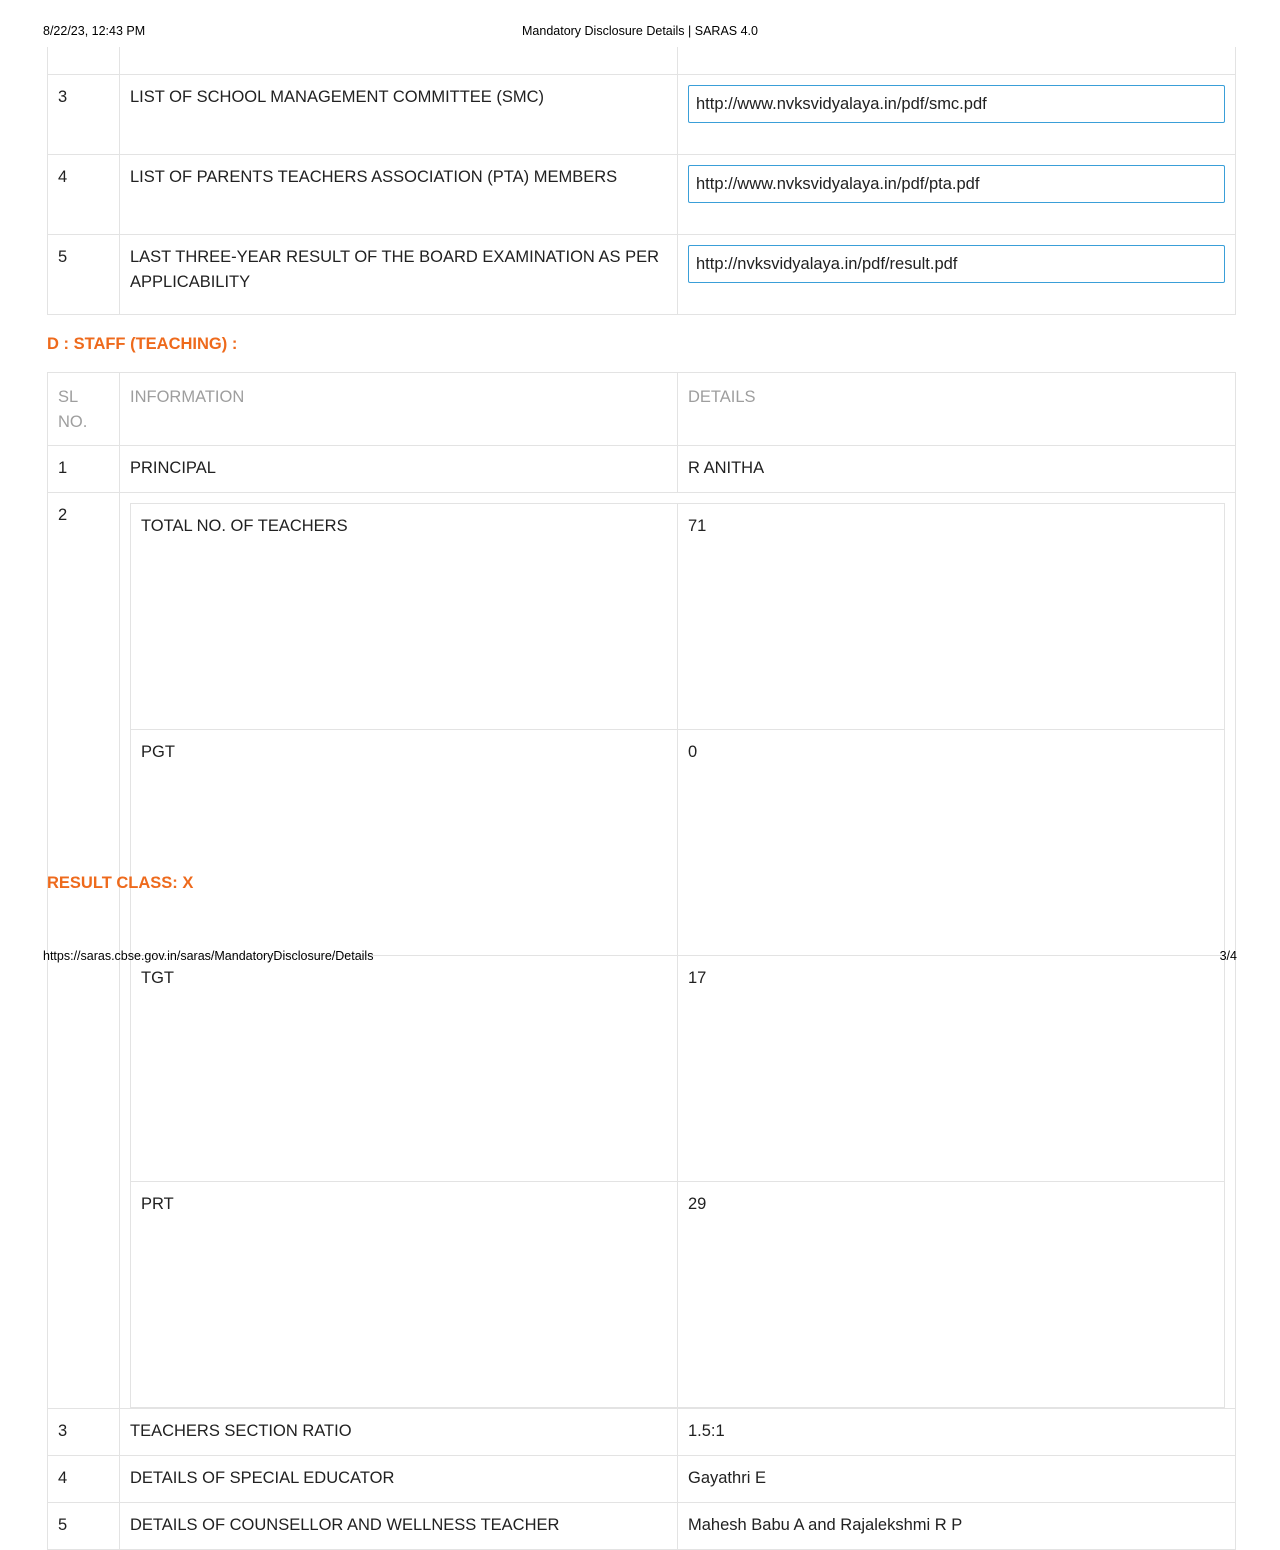 The width and height of the screenshot is (1280, 1550). Describe the element at coordinates (1228, 956) in the screenshot. I see `print-page-number: 3/4` at that location.